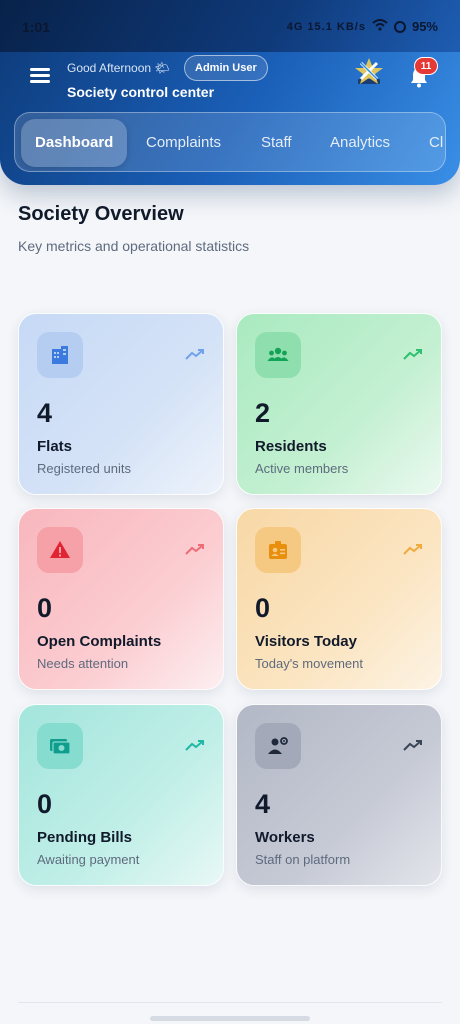 This screenshot has width=460, height=1024. What do you see at coordinates (339, 404) in the screenshot?
I see `stat-card-residents: 2 Residents Active members` at bounding box center [339, 404].